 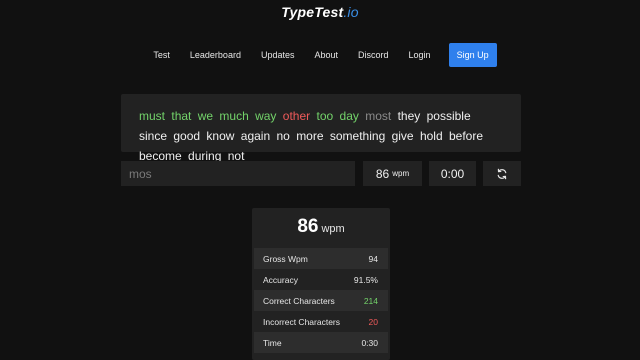 I want to click on live-wpm-value: 86, so click(x=382, y=173).